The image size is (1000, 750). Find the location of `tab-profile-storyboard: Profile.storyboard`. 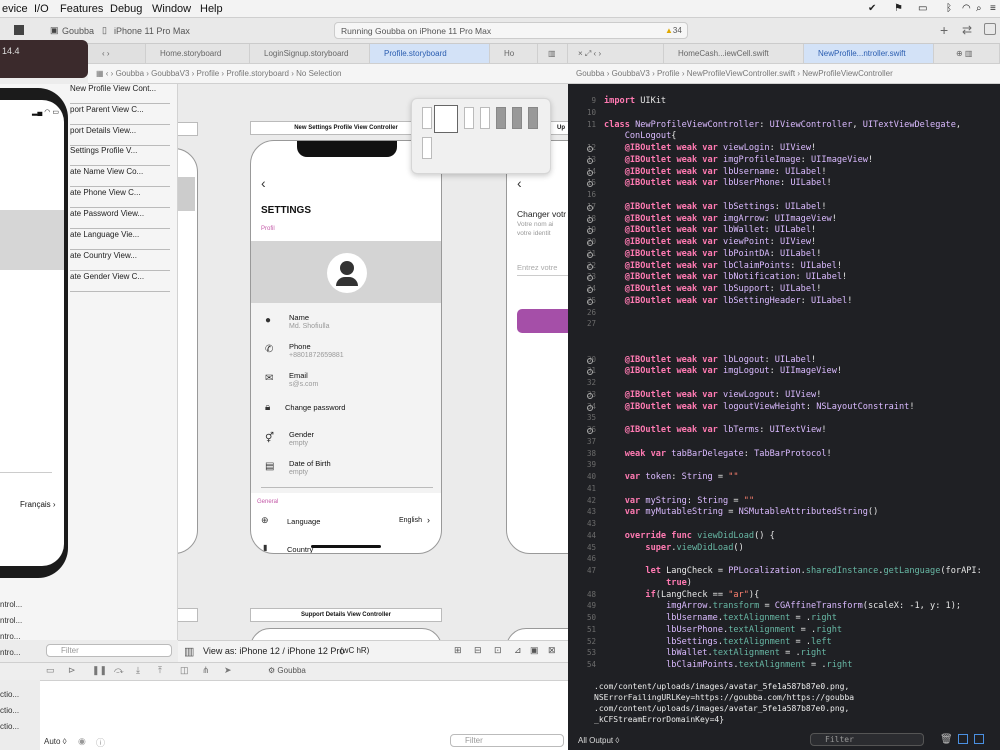

tab-profile-storyboard: Profile.storyboard is located at coordinates (430, 54).